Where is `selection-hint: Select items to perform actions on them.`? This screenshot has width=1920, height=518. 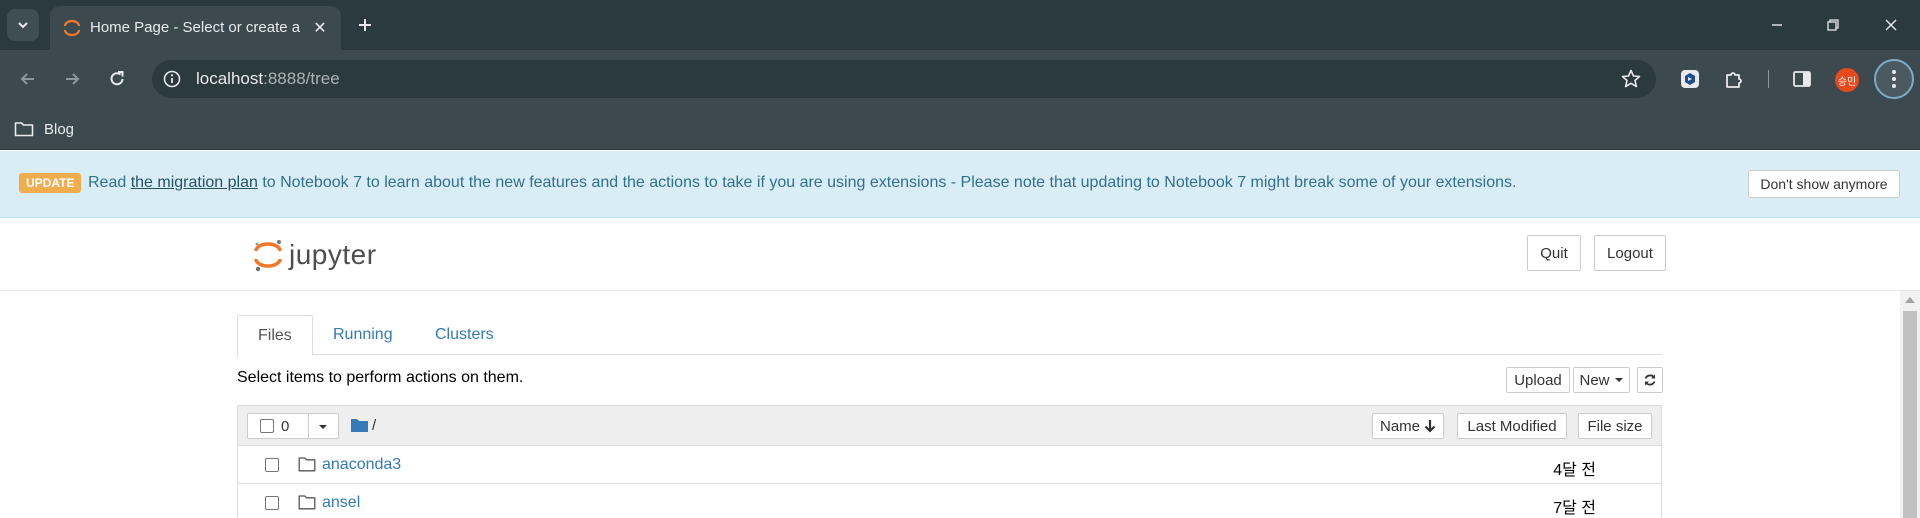 selection-hint: Select items to perform actions on them. is located at coordinates (380, 377).